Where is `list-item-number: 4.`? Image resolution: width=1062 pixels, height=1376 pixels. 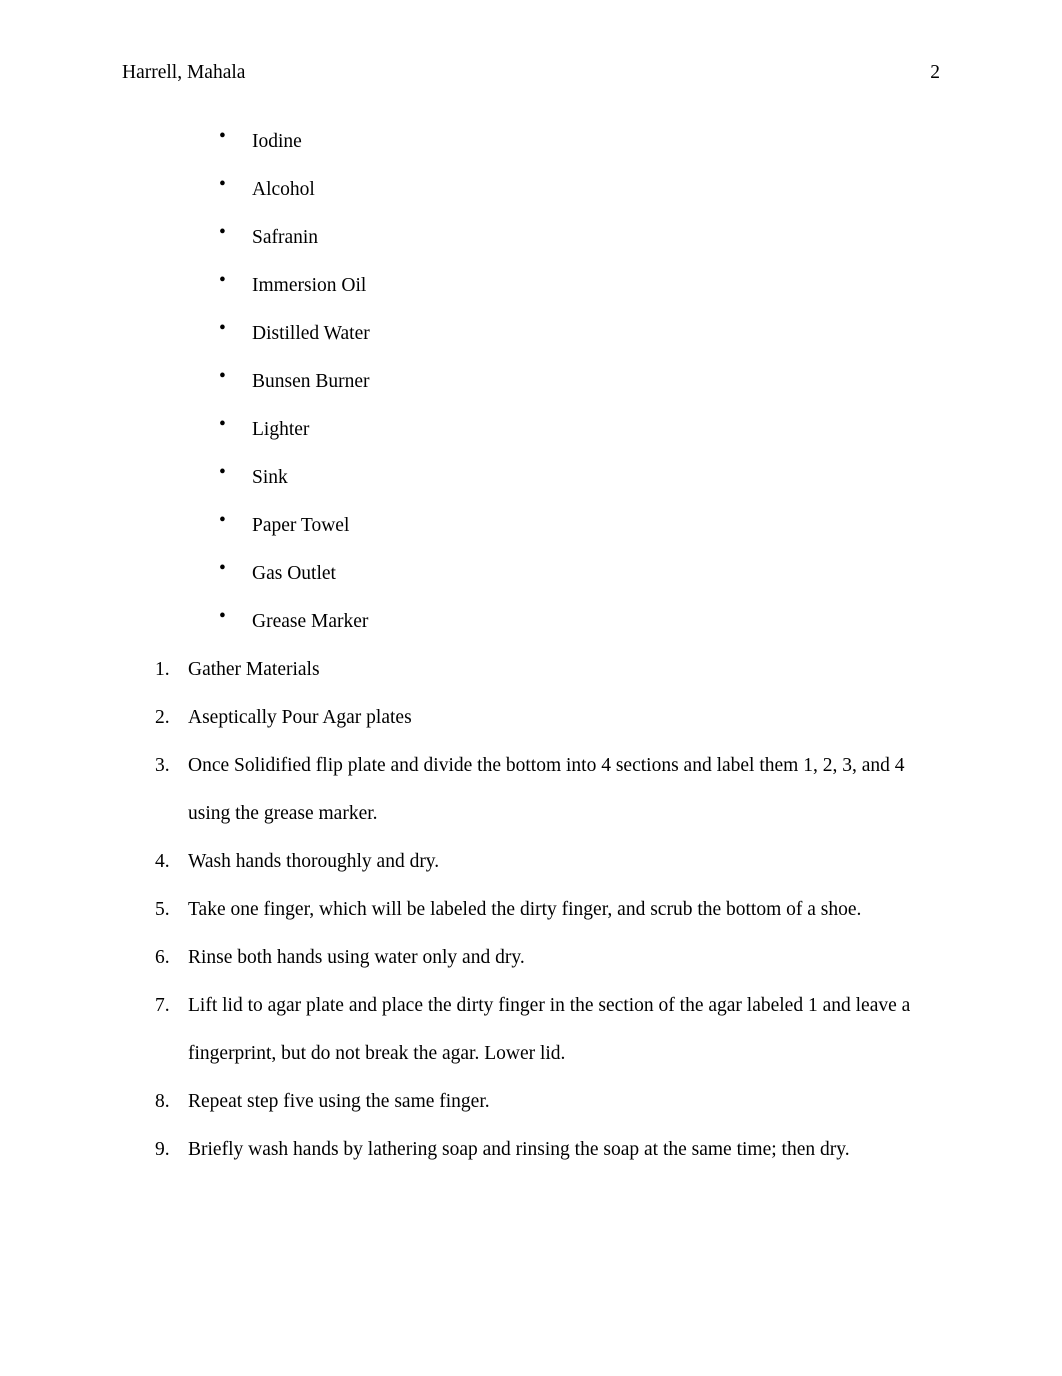 list-item-number: 4. is located at coordinates (162, 861).